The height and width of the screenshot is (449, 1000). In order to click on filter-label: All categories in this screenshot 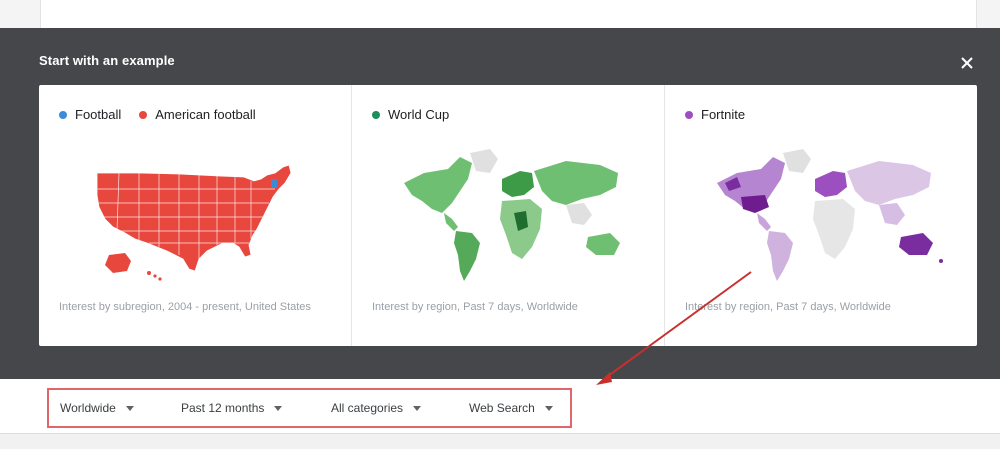, I will do `click(367, 408)`.